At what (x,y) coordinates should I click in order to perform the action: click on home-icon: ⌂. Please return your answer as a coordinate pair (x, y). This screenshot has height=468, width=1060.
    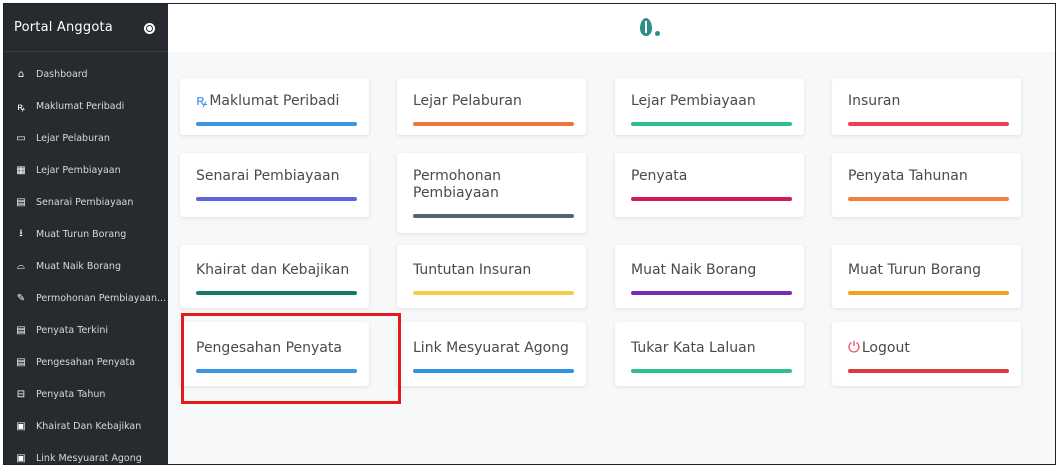
    Looking at the image, I should click on (21, 74).